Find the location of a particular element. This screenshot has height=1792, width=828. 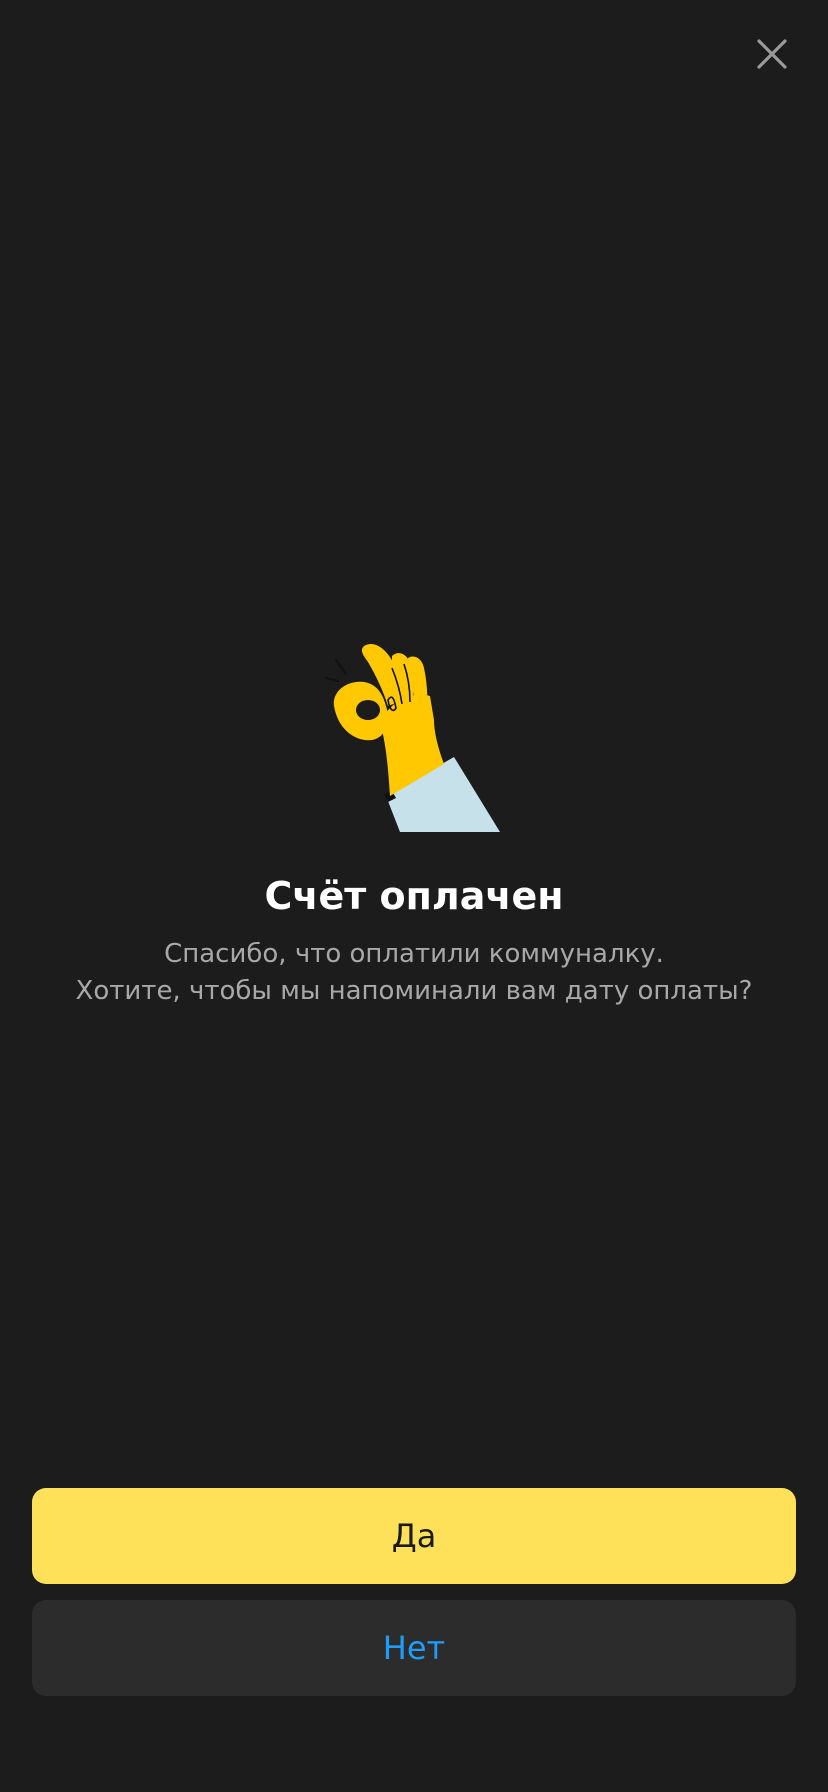

page-title: Счёт оплачен is located at coordinates (414, 896).